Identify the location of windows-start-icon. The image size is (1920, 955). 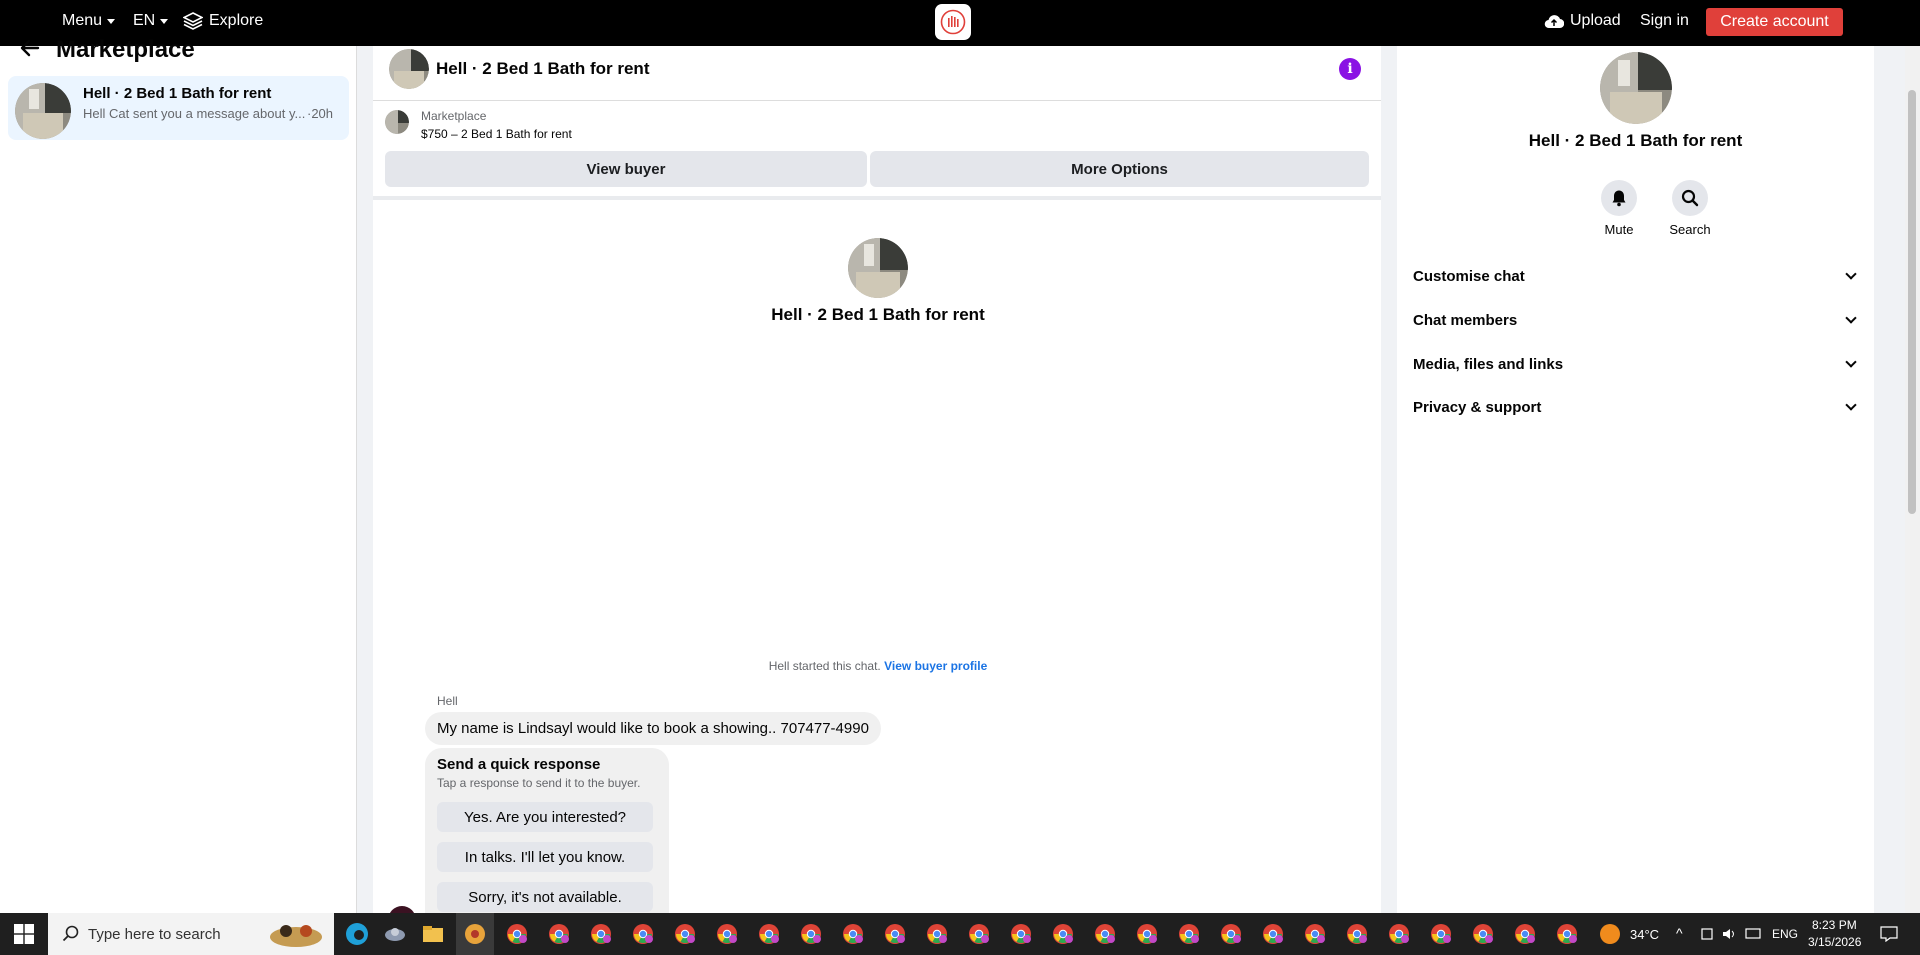
(24, 934).